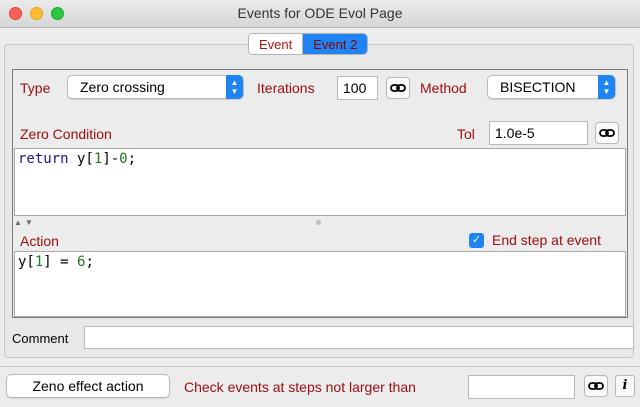  Describe the element at coordinates (111, 159) in the screenshot. I see `code-text: ]-` at that location.